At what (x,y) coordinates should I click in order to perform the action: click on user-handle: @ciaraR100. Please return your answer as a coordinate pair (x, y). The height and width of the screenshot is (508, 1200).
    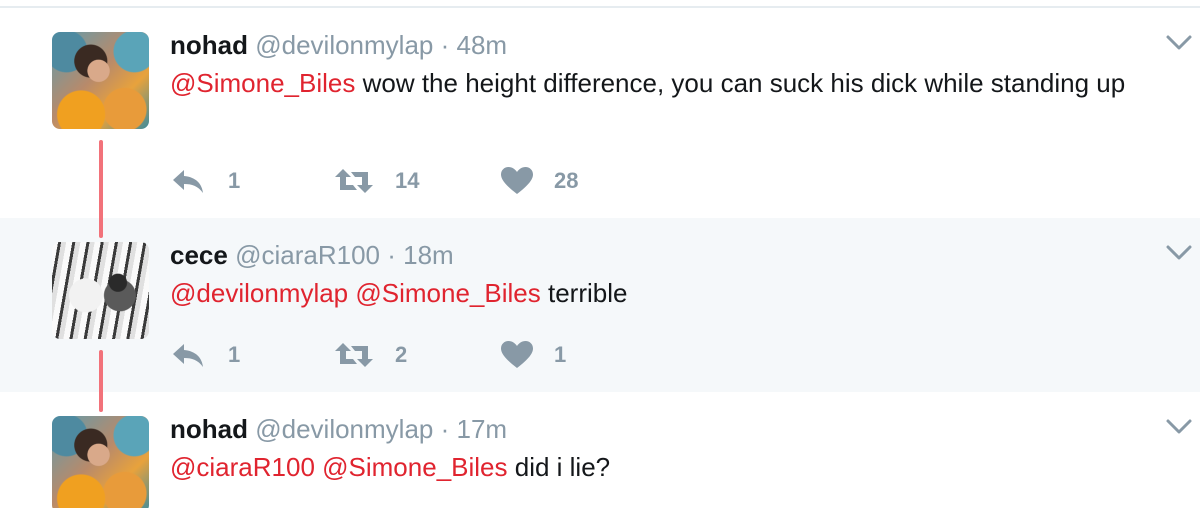
    Looking at the image, I should click on (307, 255).